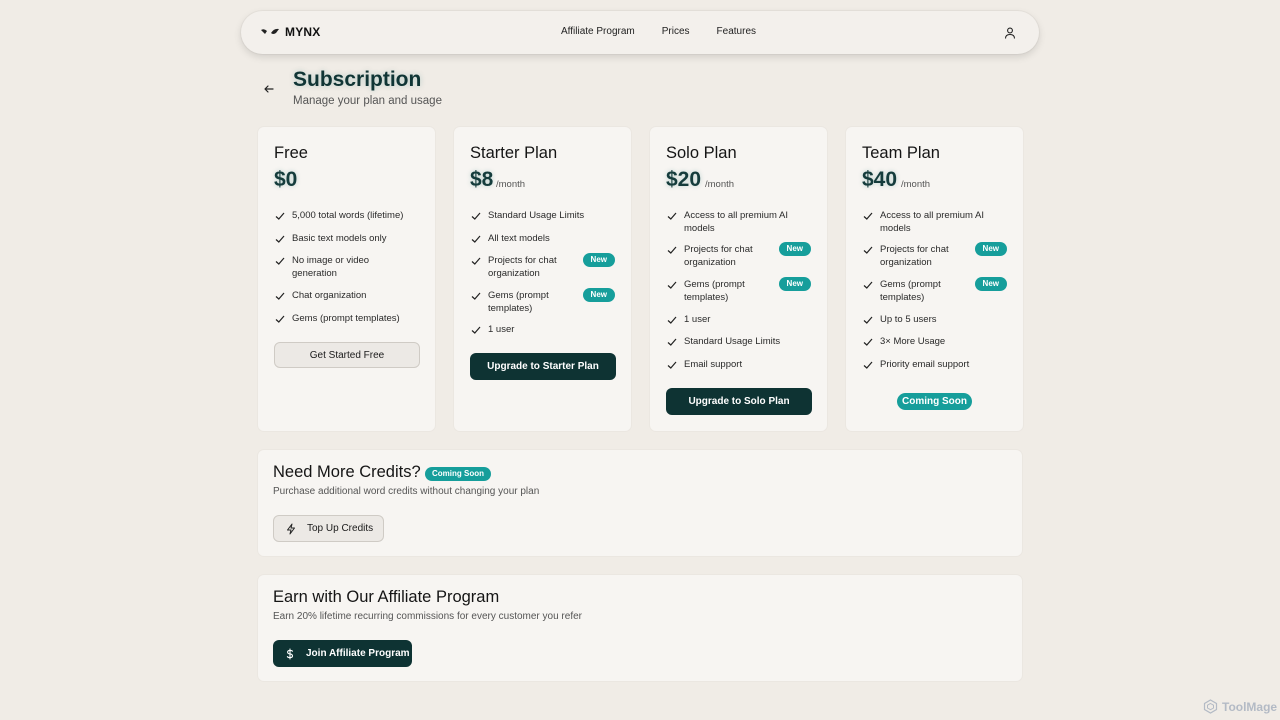  What do you see at coordinates (713, 364) in the screenshot?
I see `feature-text: Email support` at bounding box center [713, 364].